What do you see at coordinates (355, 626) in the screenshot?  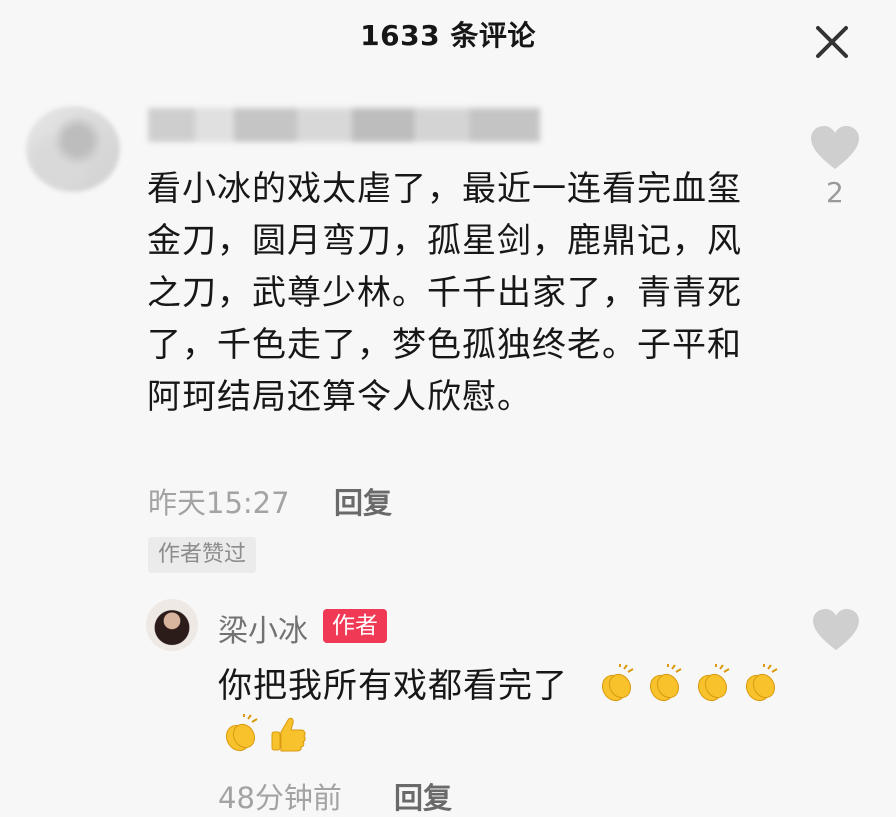 I see `author-tag: 作者` at bounding box center [355, 626].